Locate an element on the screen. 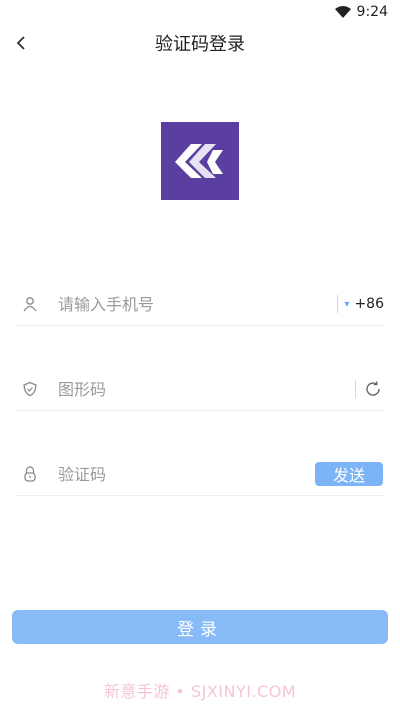 The width and height of the screenshot is (400, 710). chevron-left-icon is located at coordinates (20, 43).